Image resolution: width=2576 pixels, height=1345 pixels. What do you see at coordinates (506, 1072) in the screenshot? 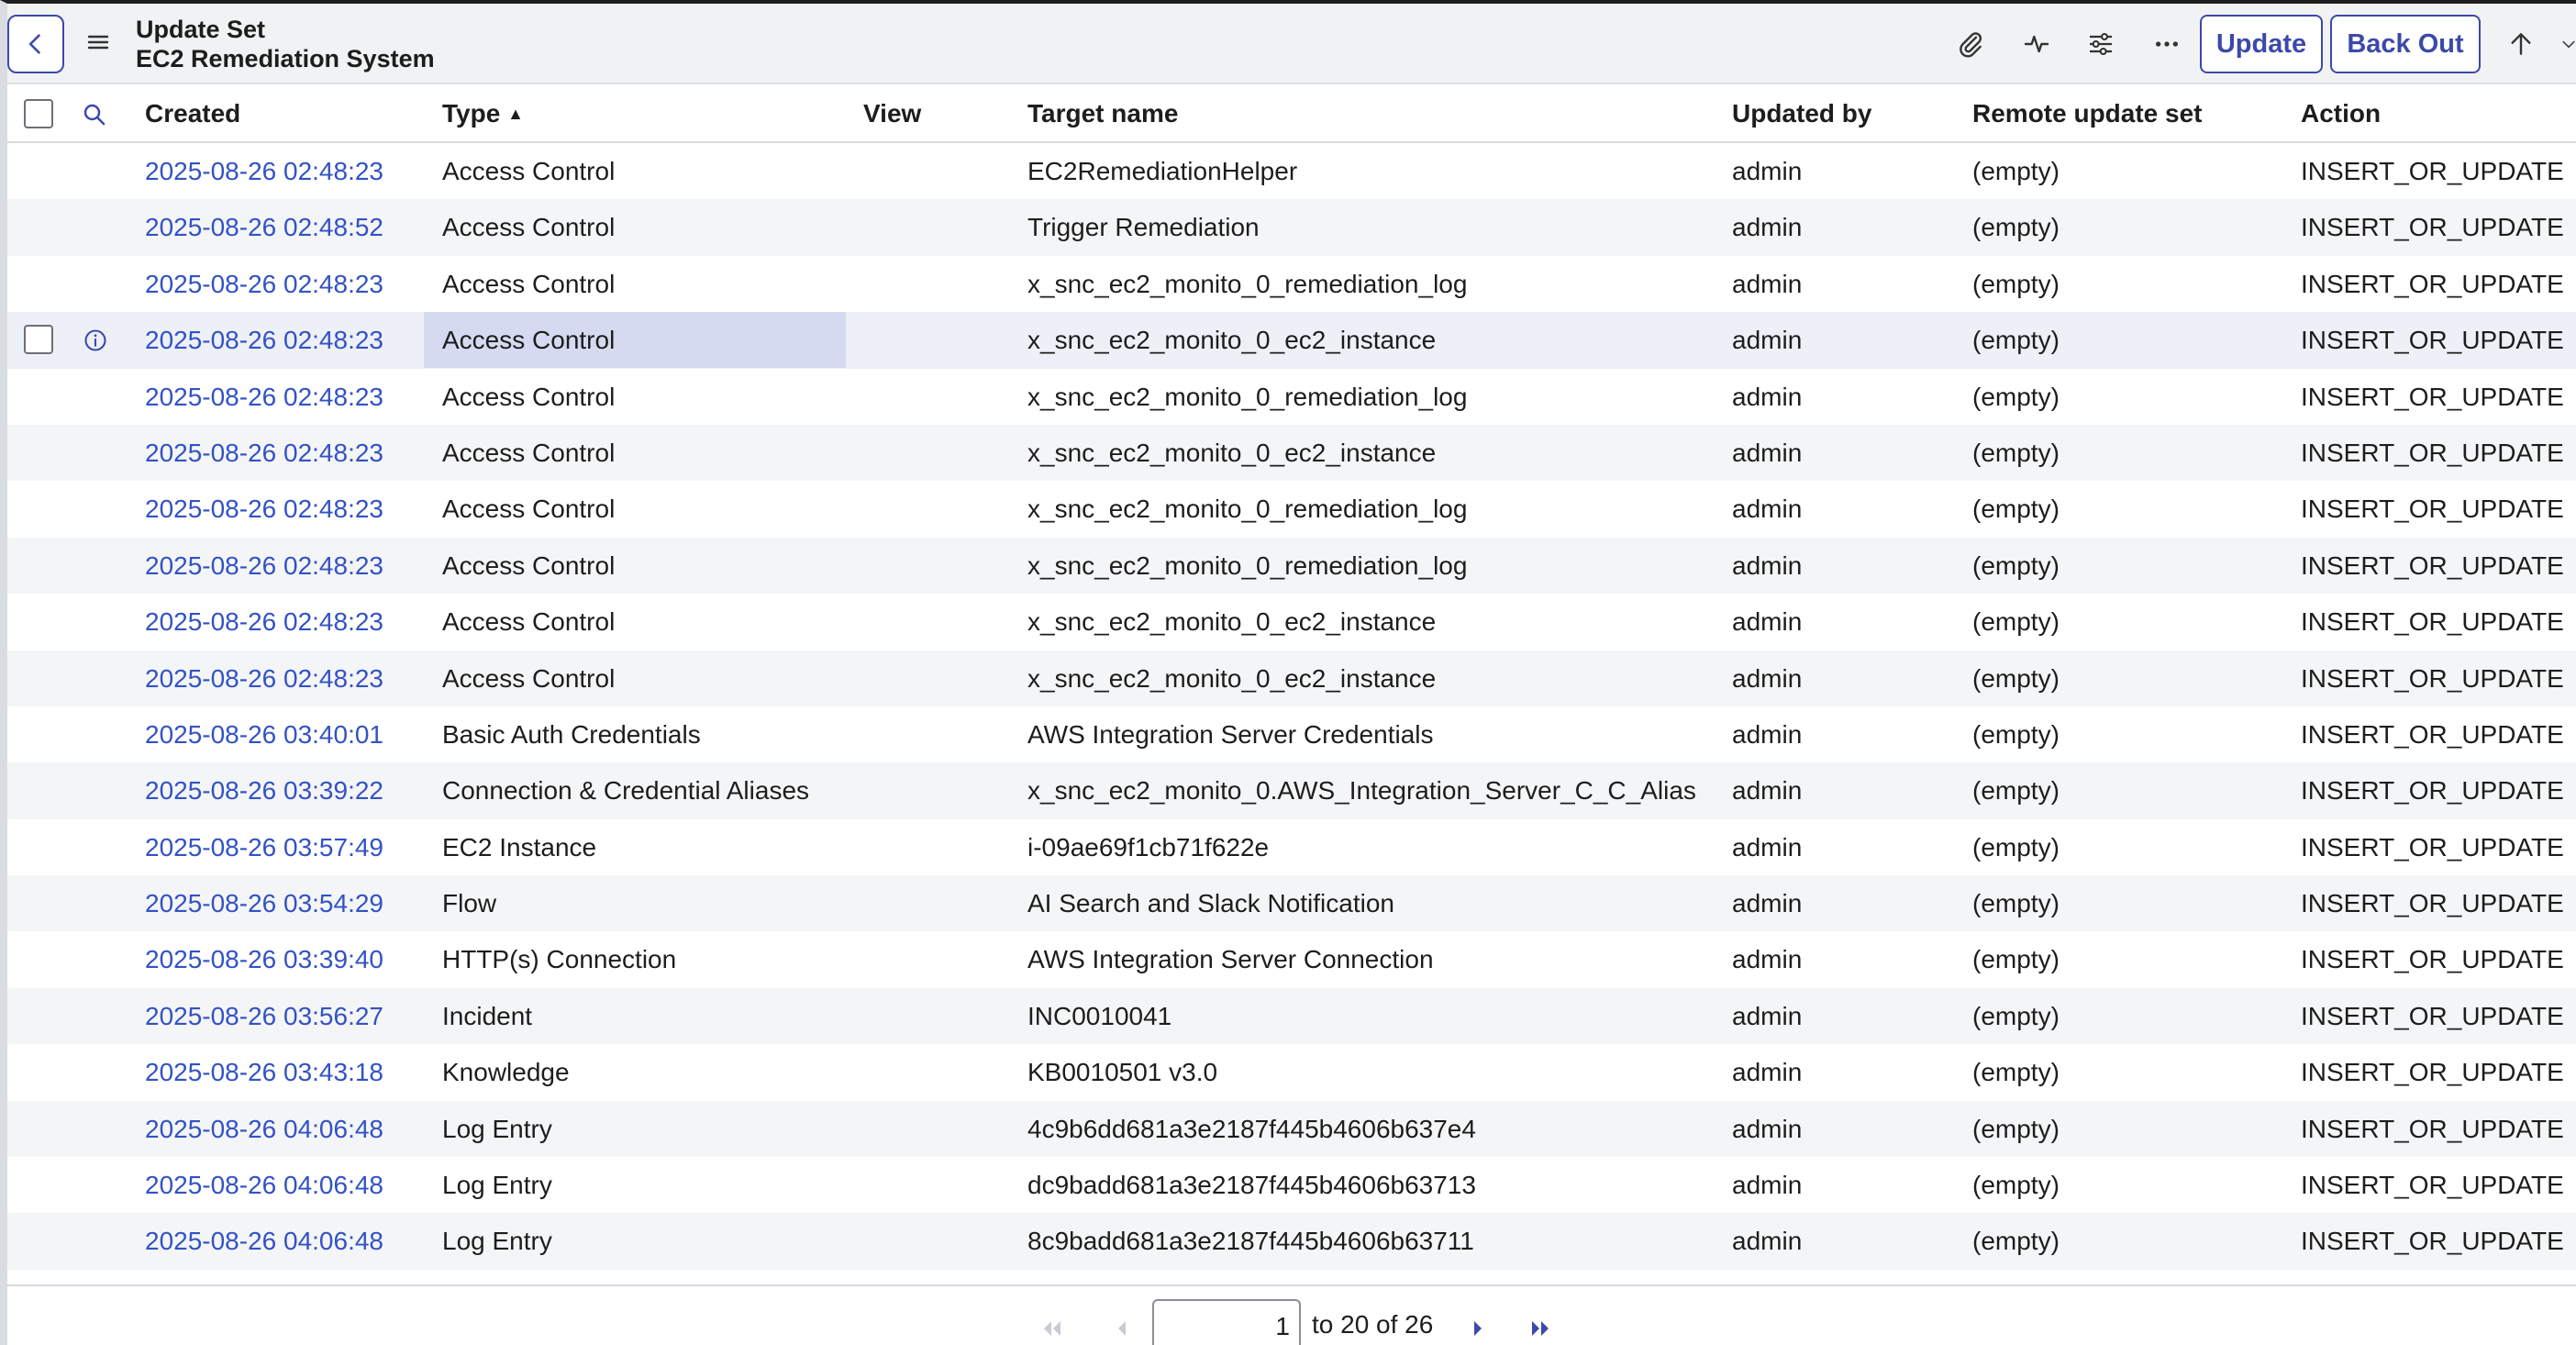
I see `cell-type: Knowledge` at bounding box center [506, 1072].